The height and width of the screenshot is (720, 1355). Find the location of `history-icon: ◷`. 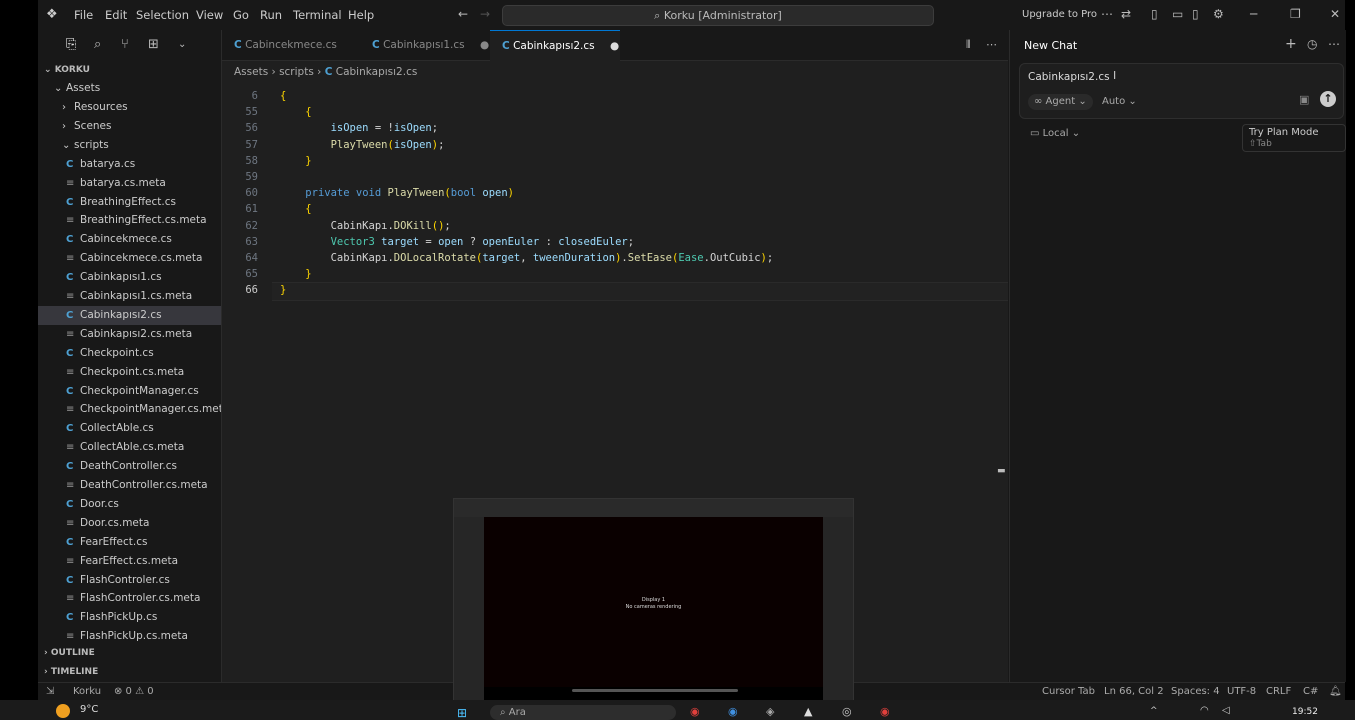

history-icon: ◷ is located at coordinates (1312, 44).